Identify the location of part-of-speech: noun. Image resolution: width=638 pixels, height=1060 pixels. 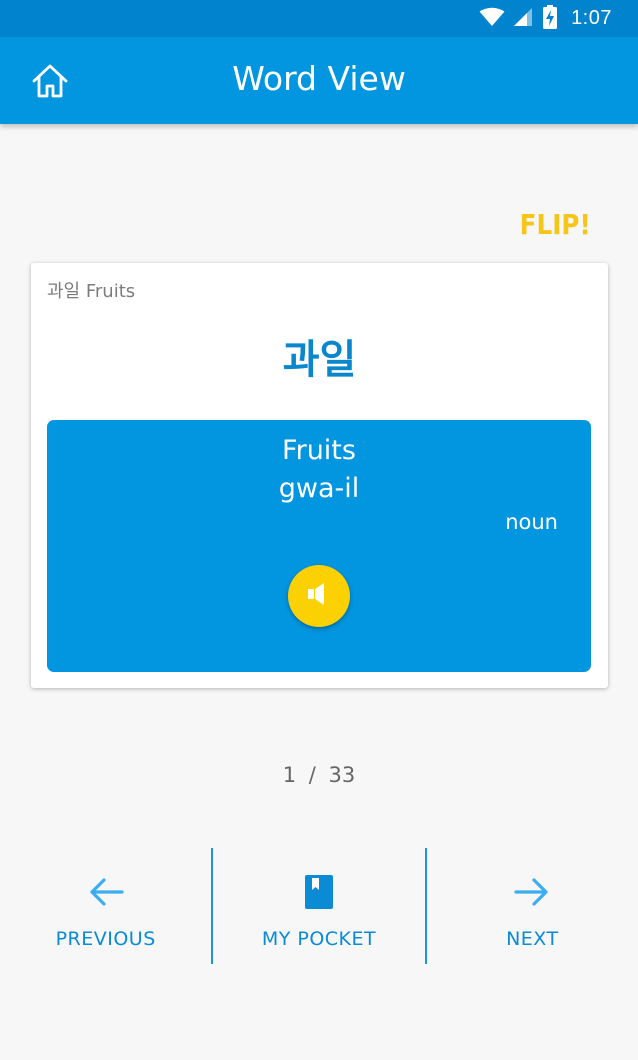
(531, 522).